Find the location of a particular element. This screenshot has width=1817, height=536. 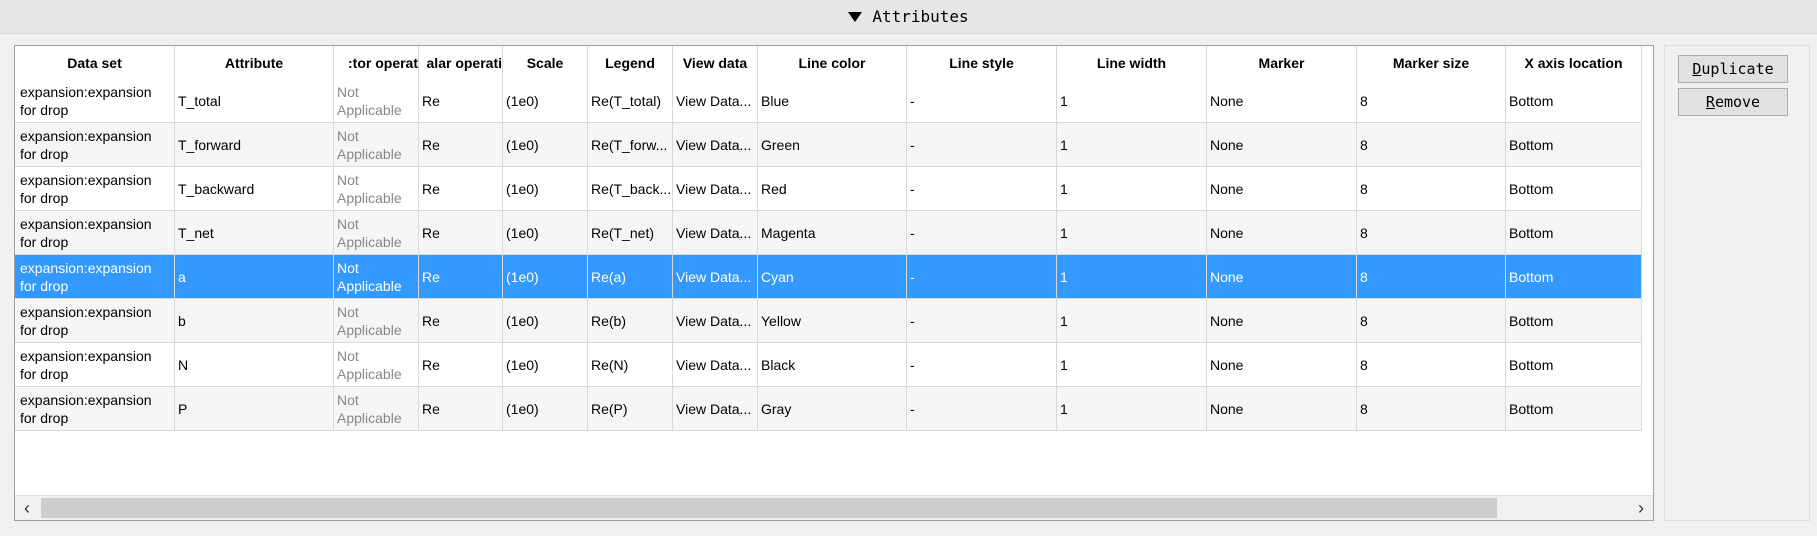

duplicate-button: Duplicate is located at coordinates (1733, 69).